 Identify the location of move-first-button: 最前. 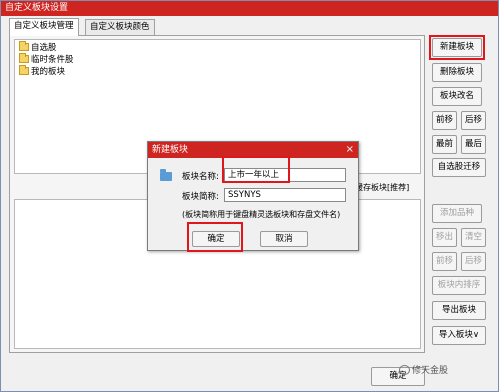
(444, 144).